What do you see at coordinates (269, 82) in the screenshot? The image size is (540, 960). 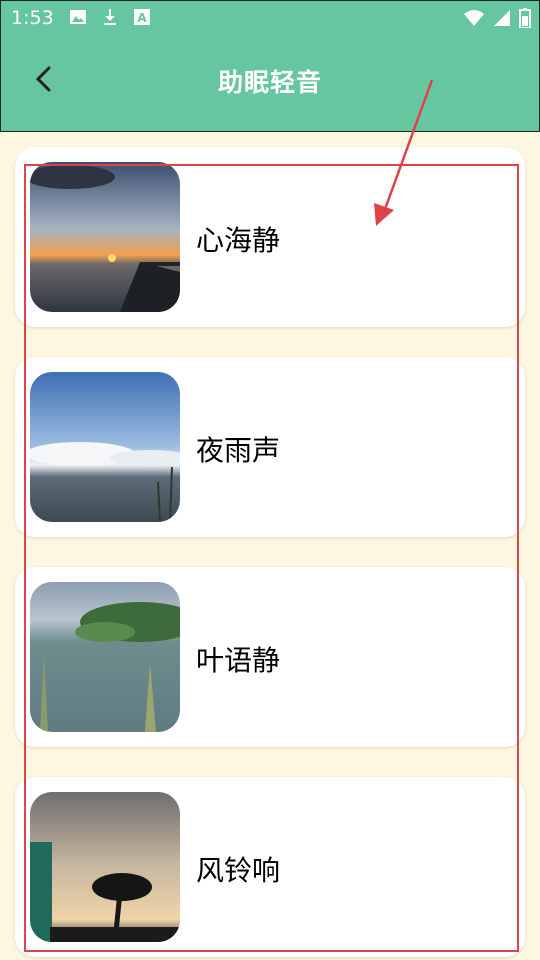 I see `page-title: 助眠轻音` at bounding box center [269, 82].